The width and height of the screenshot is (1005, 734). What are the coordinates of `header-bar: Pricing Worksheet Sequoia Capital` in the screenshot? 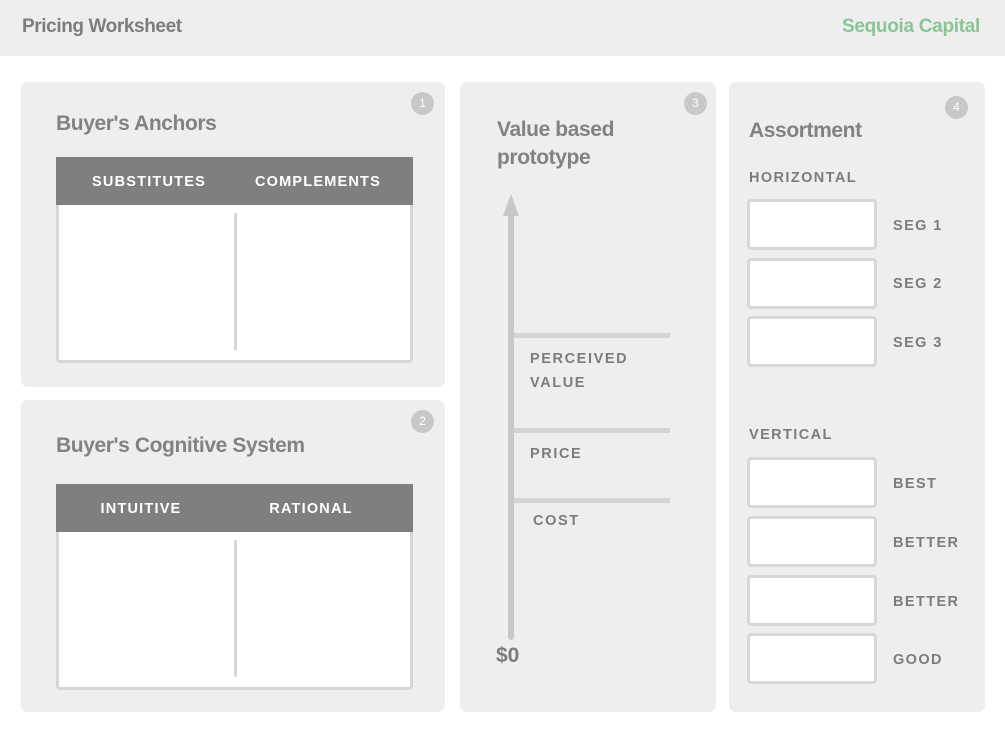 It's located at (502, 28).